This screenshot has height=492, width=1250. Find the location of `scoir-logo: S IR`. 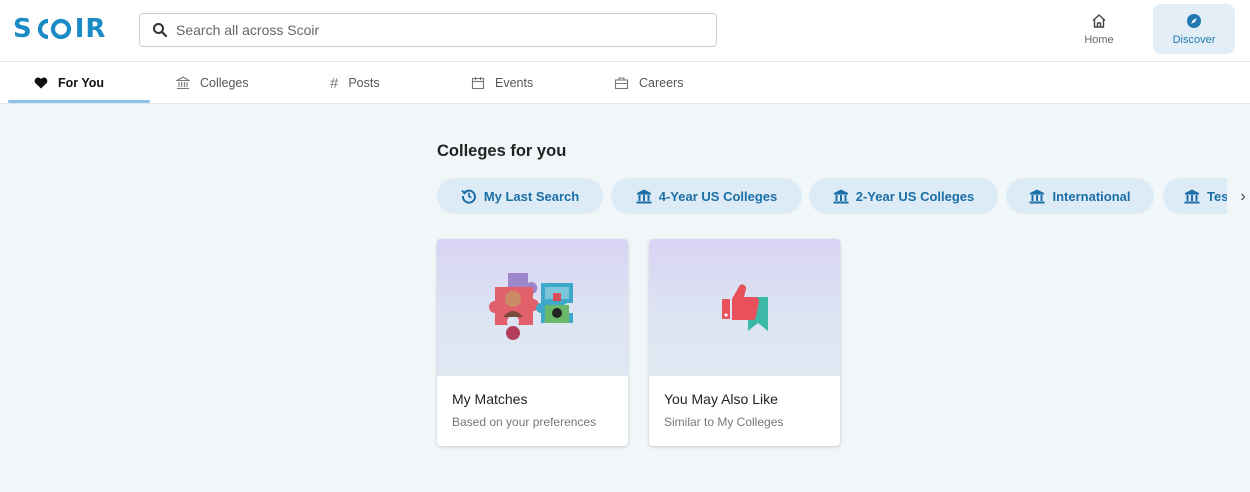

scoir-logo: S IR is located at coordinates (59, 29).